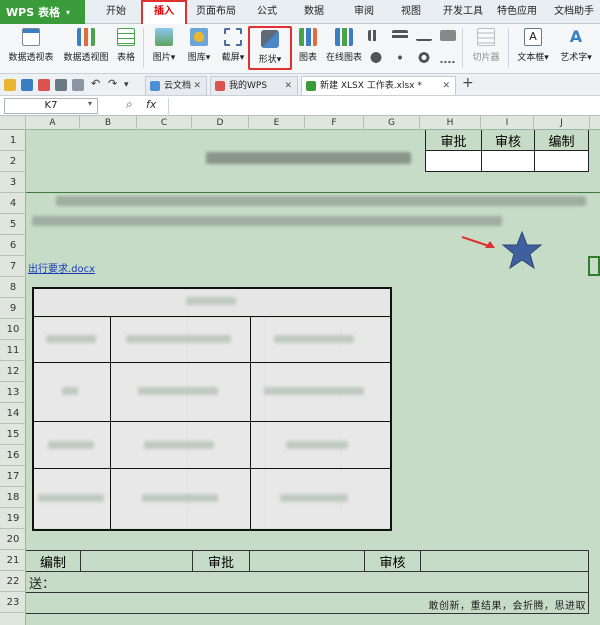 The image size is (600, 625). I want to click on shapes-button: 形状▾, so click(270, 48).